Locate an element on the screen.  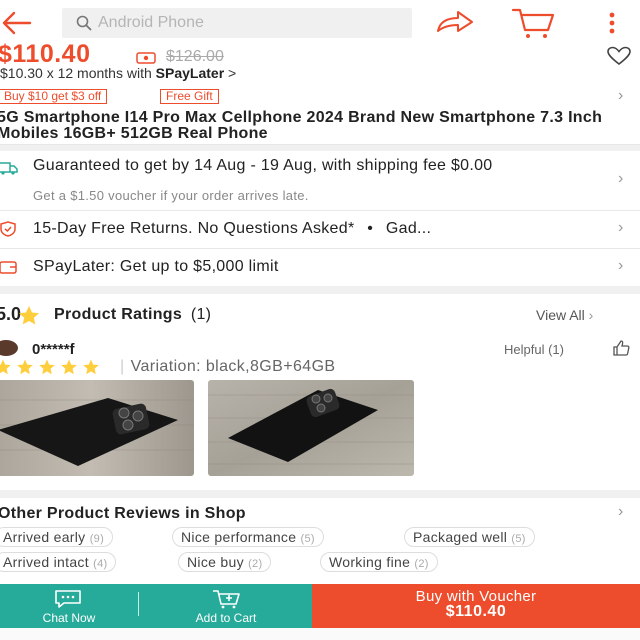
review-tag: Arrived intact (4) is located at coordinates (58, 562).